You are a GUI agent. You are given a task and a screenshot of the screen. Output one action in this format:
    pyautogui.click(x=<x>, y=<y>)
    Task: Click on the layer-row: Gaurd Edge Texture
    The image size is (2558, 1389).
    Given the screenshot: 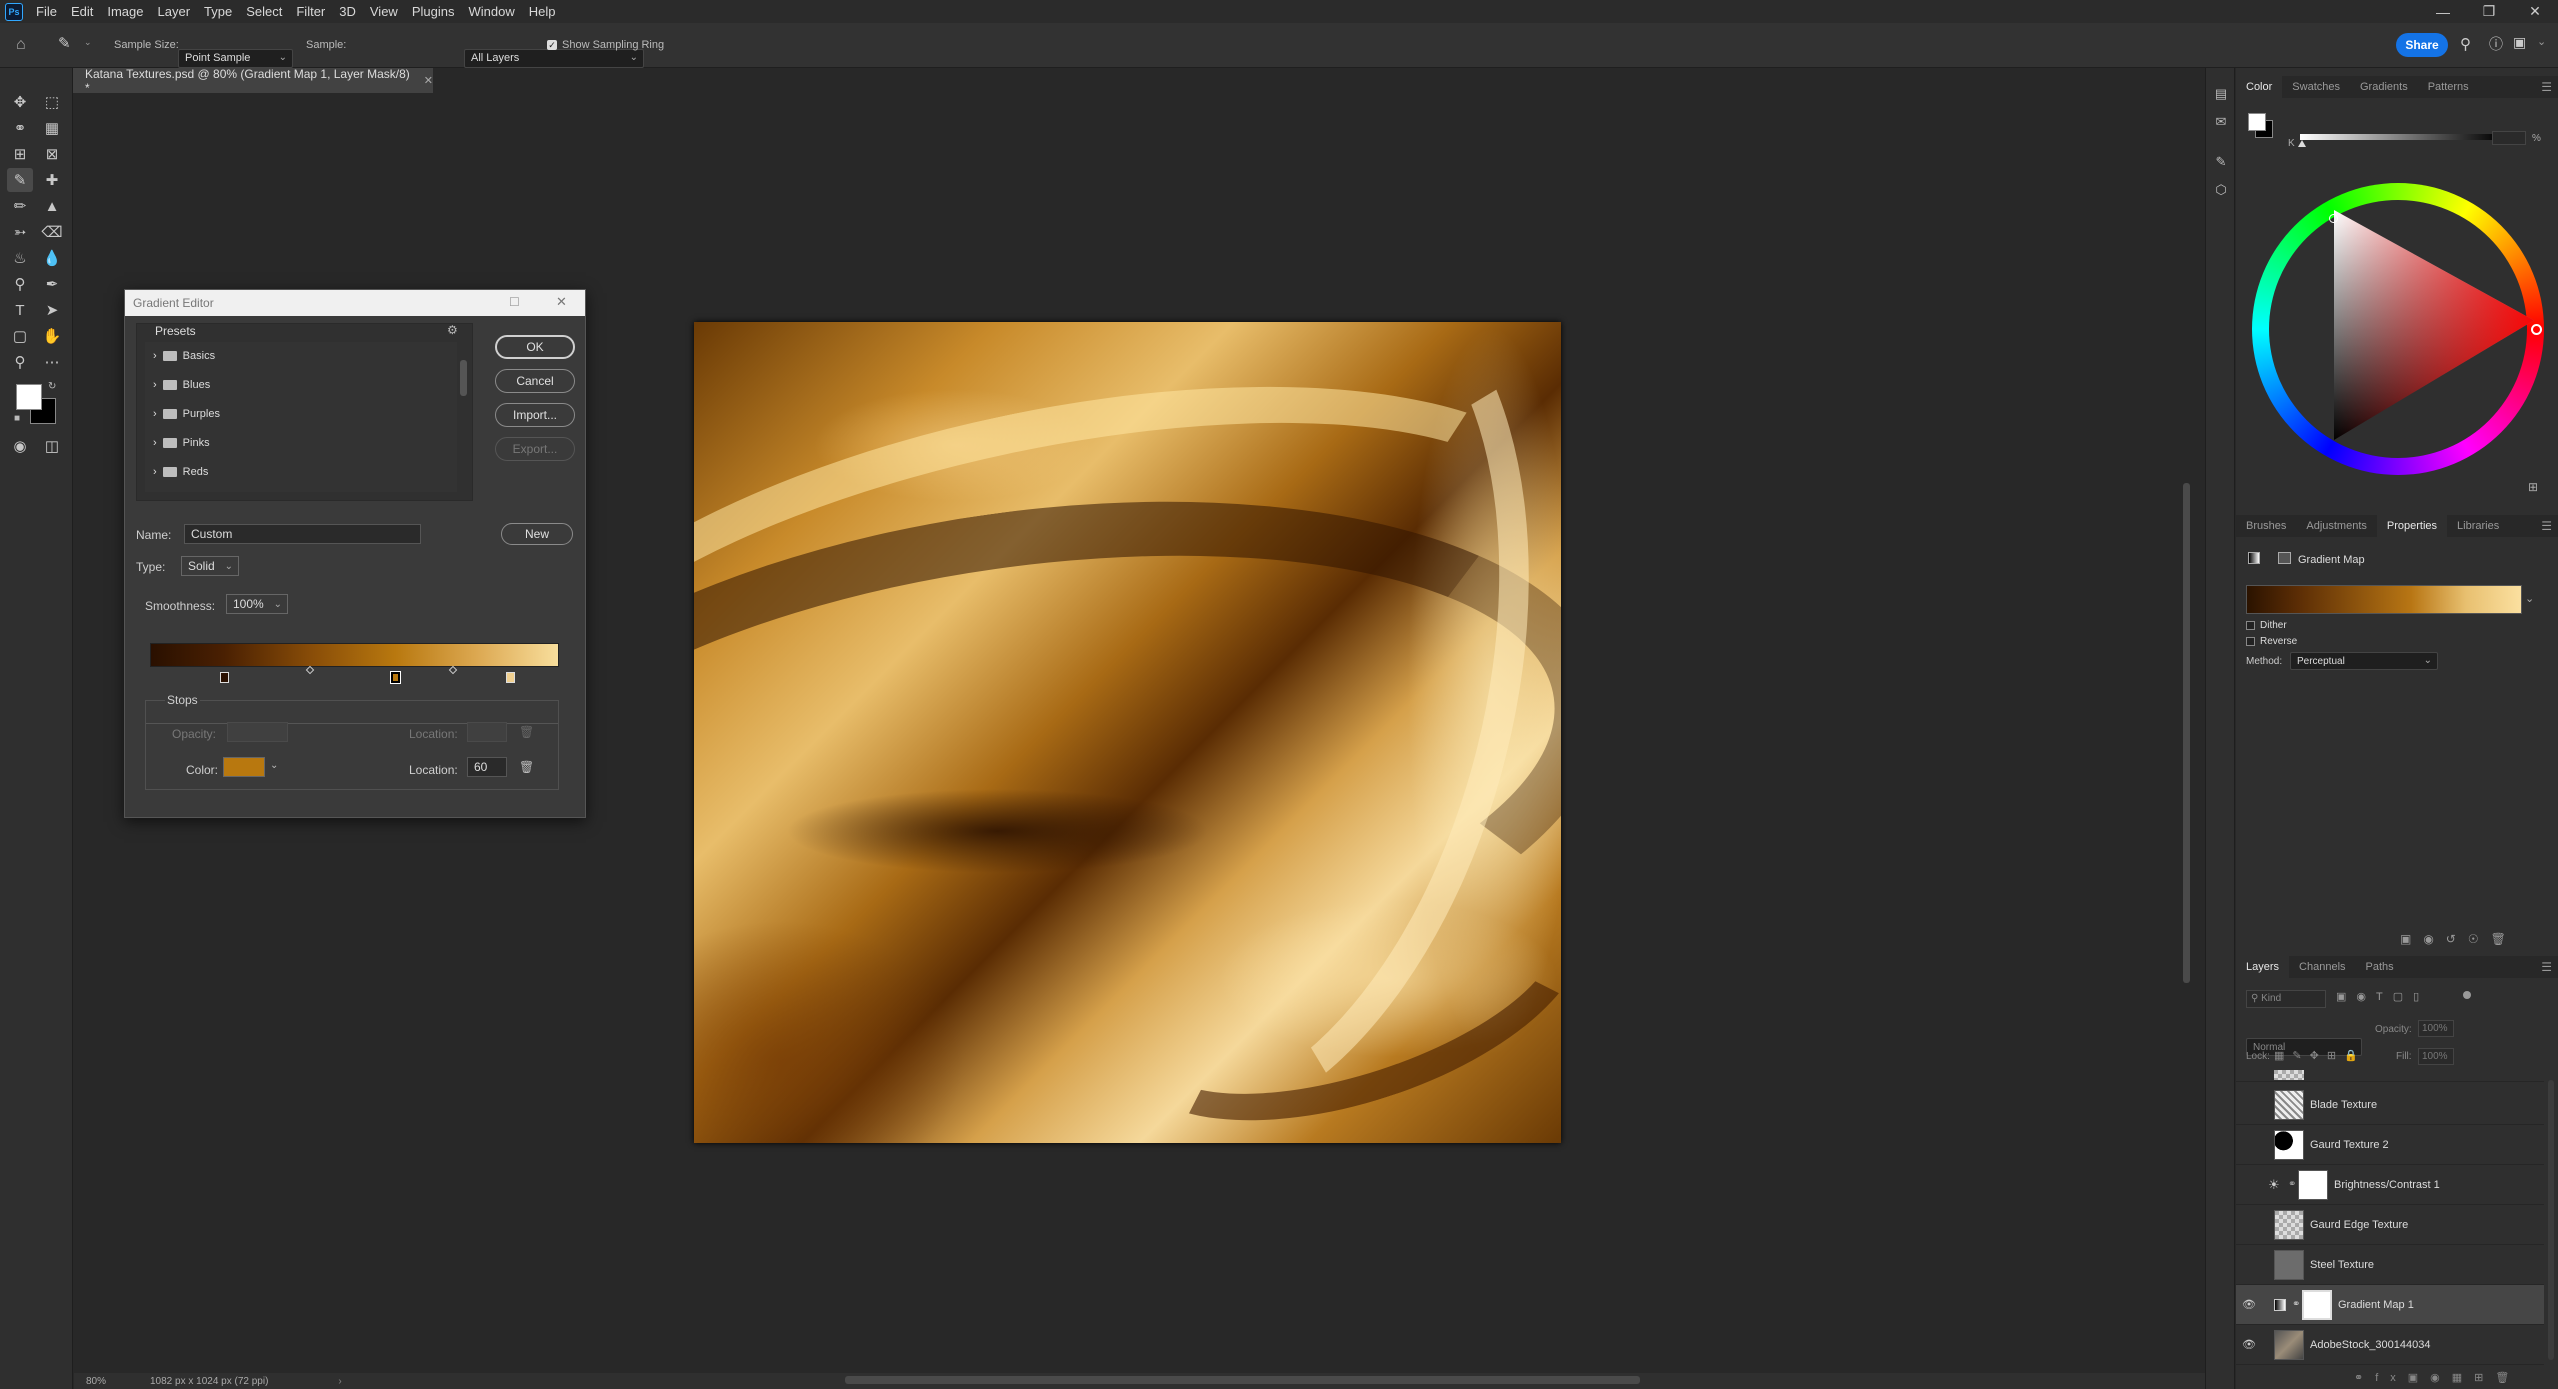 What is the action you would take?
    pyautogui.click(x=2390, y=1225)
    